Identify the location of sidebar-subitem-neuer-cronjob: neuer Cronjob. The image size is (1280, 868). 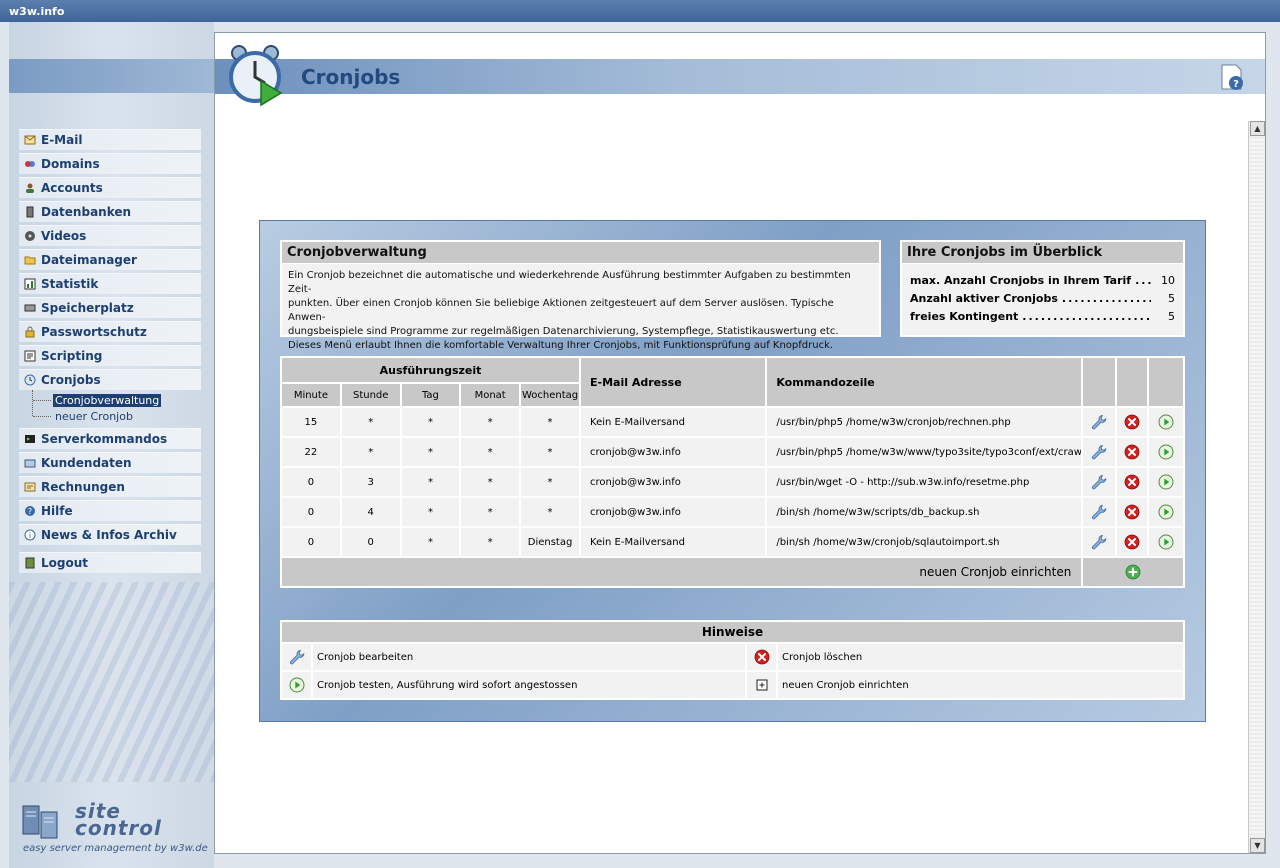
(84, 416).